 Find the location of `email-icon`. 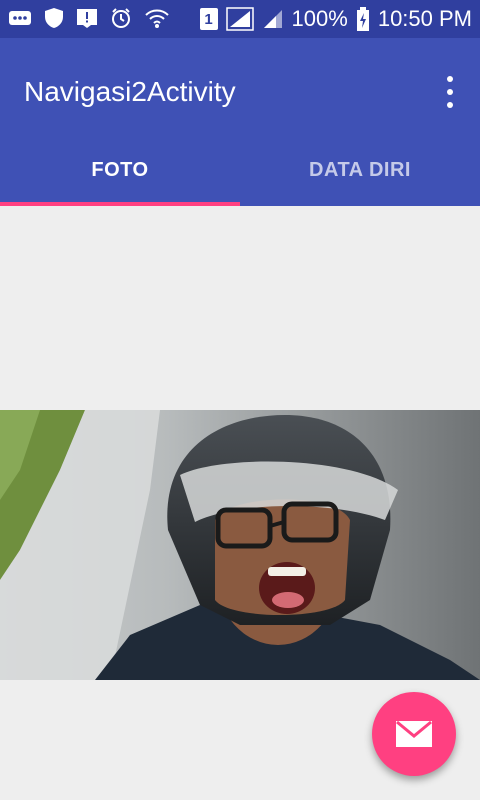

email-icon is located at coordinates (414, 733).